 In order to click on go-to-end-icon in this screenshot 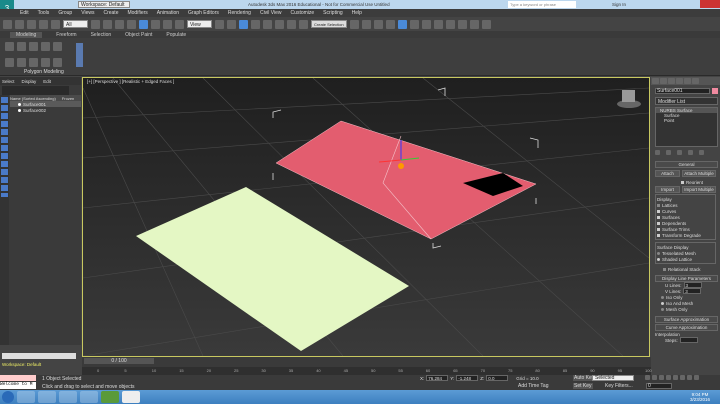, I will do `click(675, 377)`.